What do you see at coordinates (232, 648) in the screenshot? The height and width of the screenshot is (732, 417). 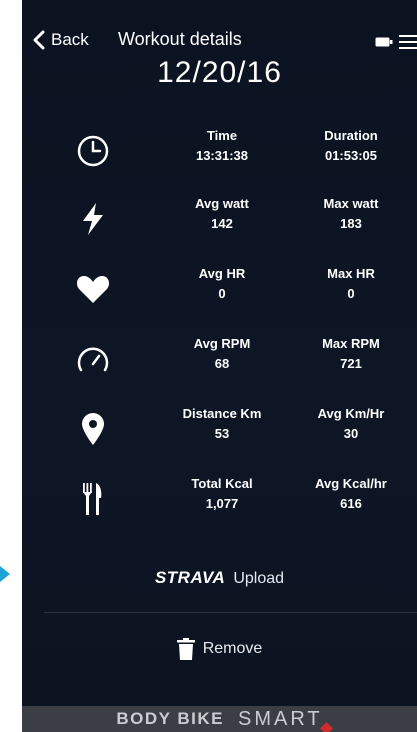 I see `remove-label: Remove` at bounding box center [232, 648].